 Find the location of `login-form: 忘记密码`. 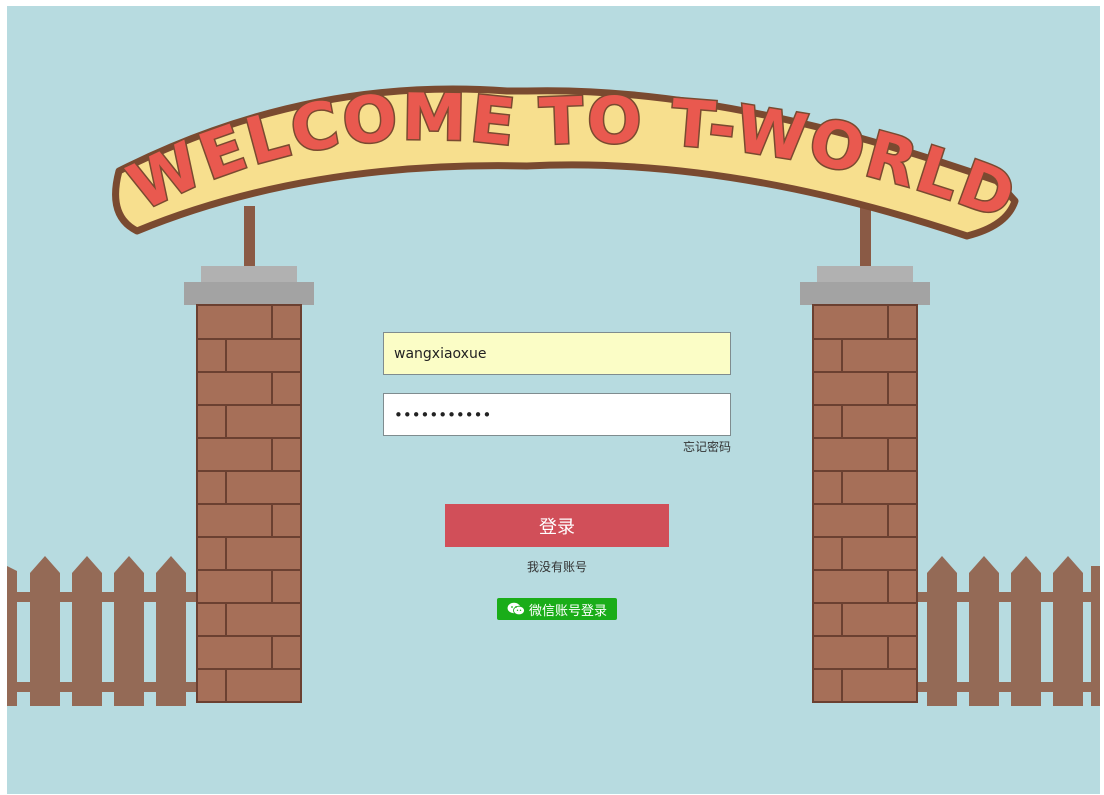

login-form: 忘记密码 is located at coordinates (557, 393).